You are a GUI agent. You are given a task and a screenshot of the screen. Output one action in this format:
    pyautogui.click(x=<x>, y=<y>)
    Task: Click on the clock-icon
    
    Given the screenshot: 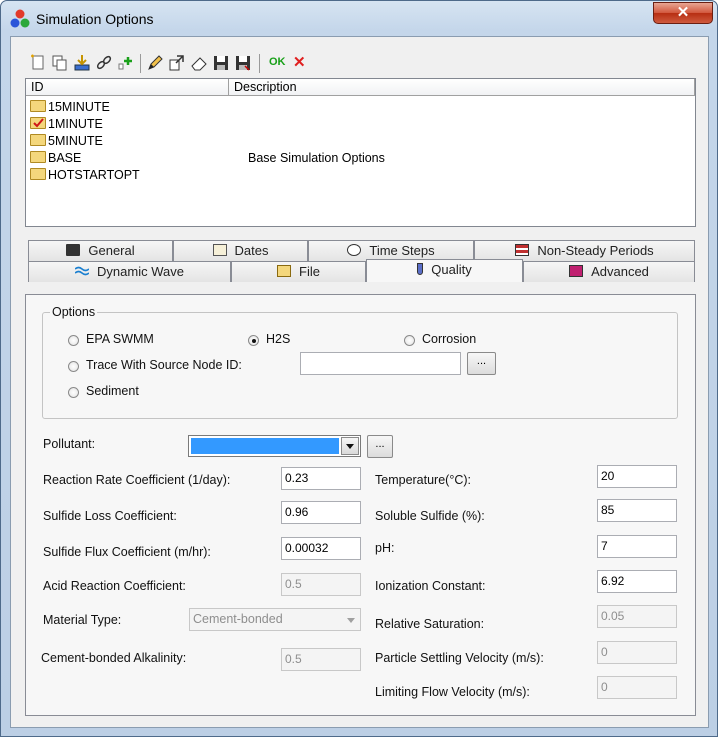 What is the action you would take?
    pyautogui.click(x=354, y=250)
    